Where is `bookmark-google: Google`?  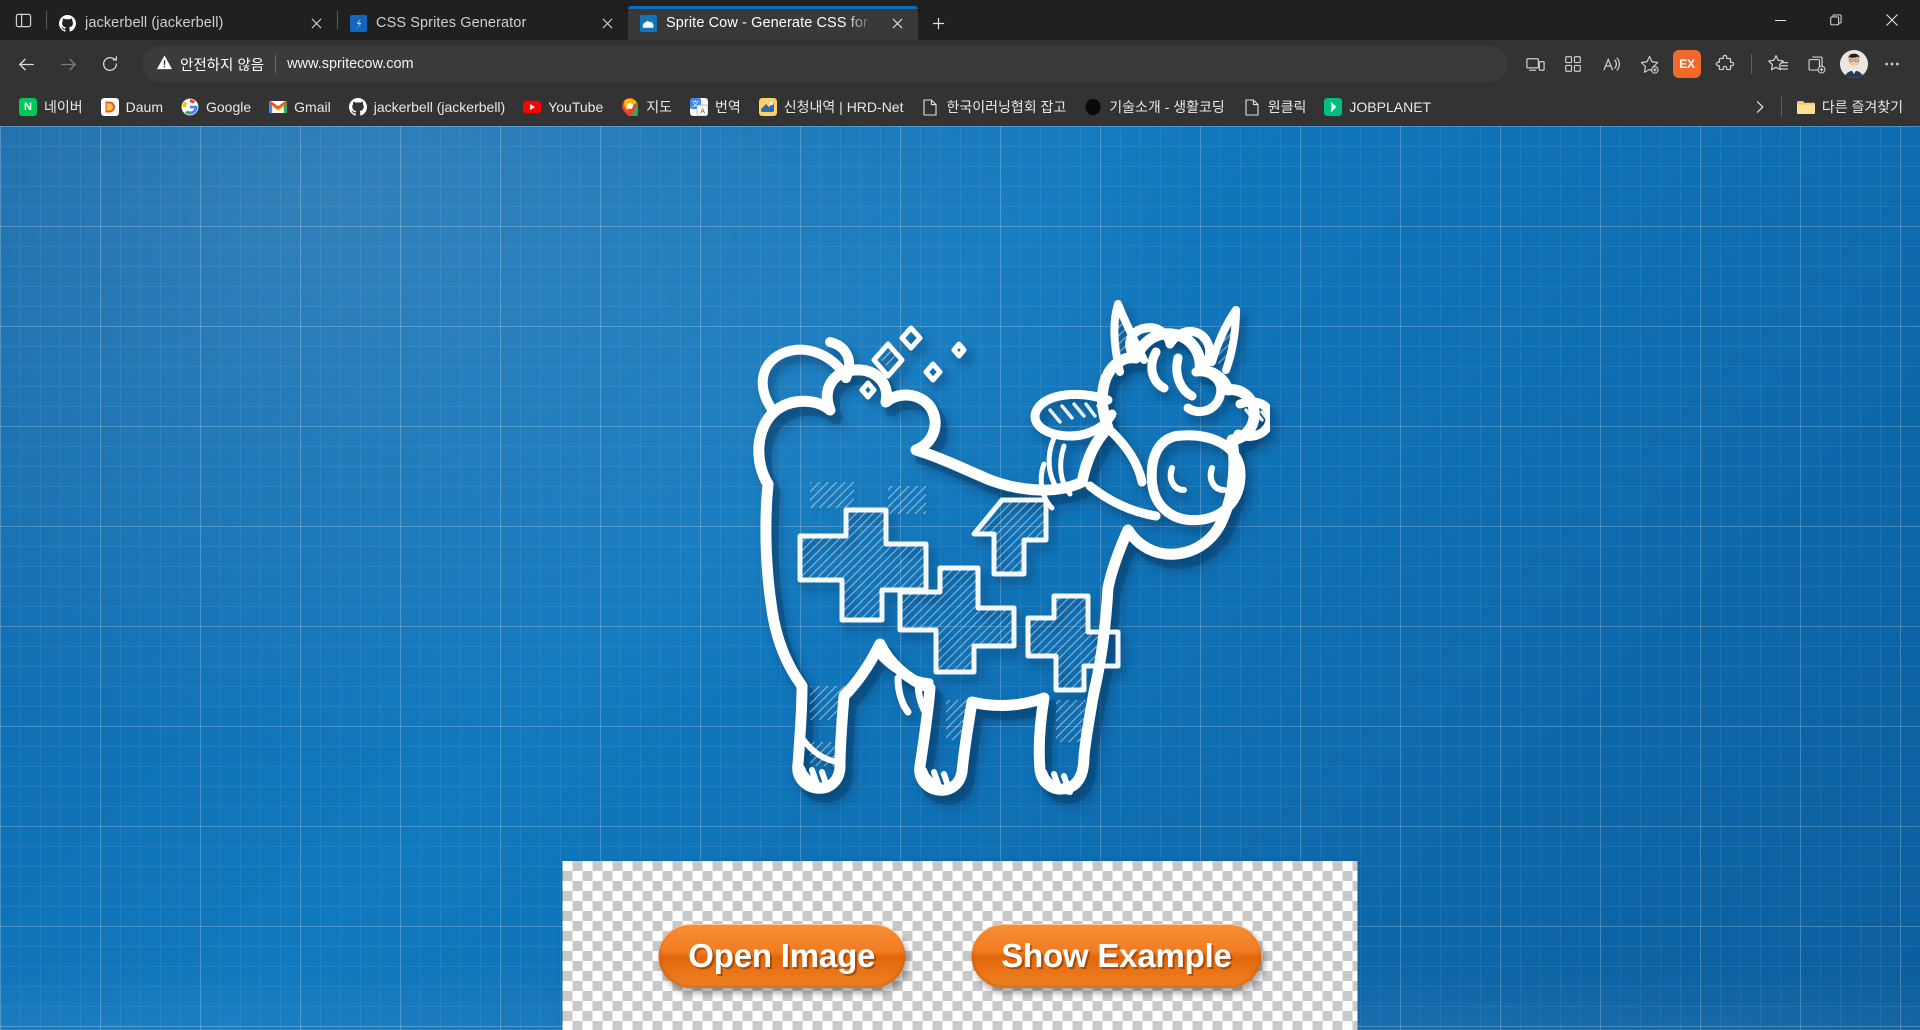
bookmark-google: Google is located at coordinates (216, 107).